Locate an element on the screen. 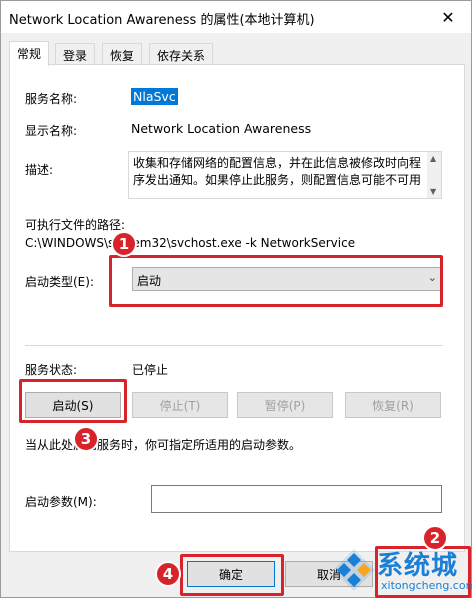 The width and height of the screenshot is (472, 598). watermark-logo: 系统城 xitongcheng.com is located at coordinates (401, 569).